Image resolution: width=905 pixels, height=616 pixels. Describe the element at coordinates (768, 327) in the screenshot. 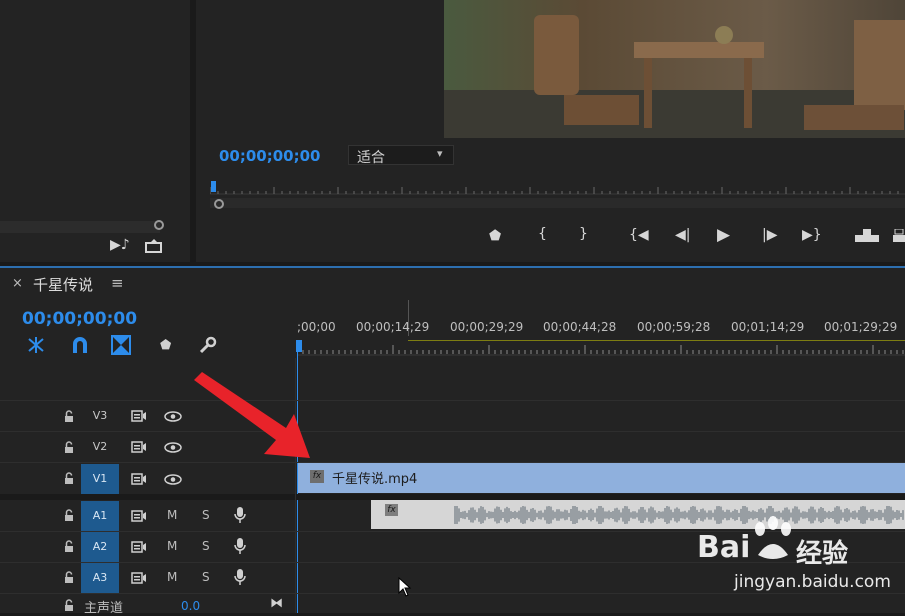

I see `ruler-label-5: 00;01;14;29` at that location.